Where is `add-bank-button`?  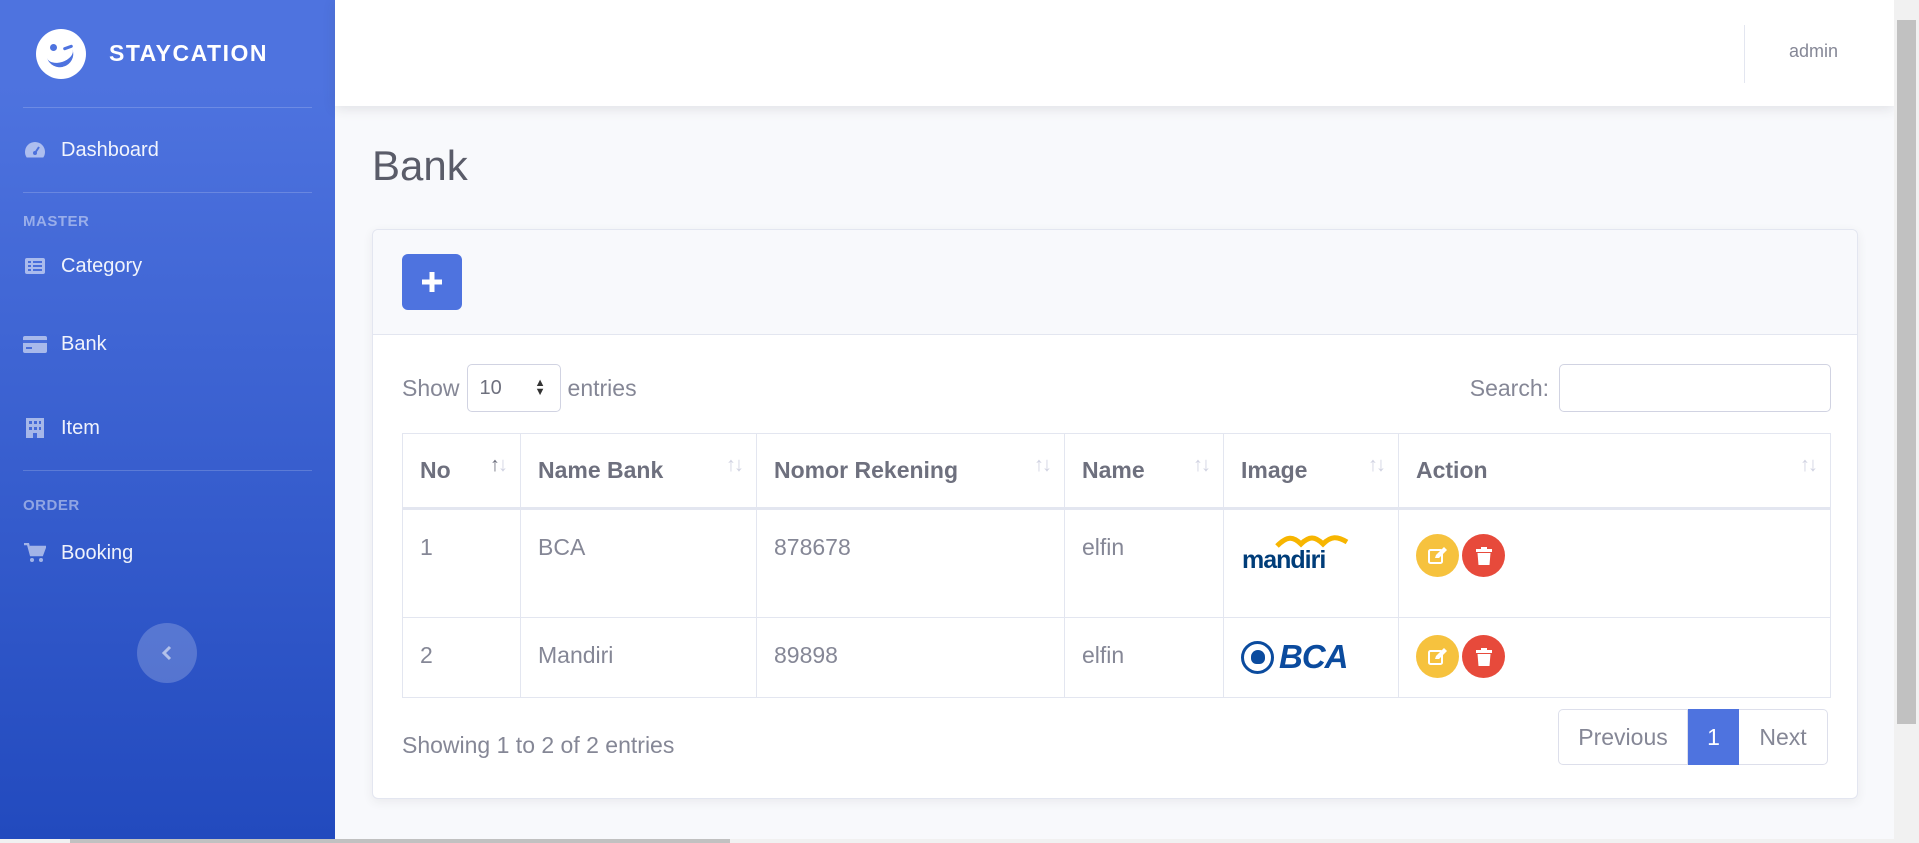
add-bank-button is located at coordinates (432, 282).